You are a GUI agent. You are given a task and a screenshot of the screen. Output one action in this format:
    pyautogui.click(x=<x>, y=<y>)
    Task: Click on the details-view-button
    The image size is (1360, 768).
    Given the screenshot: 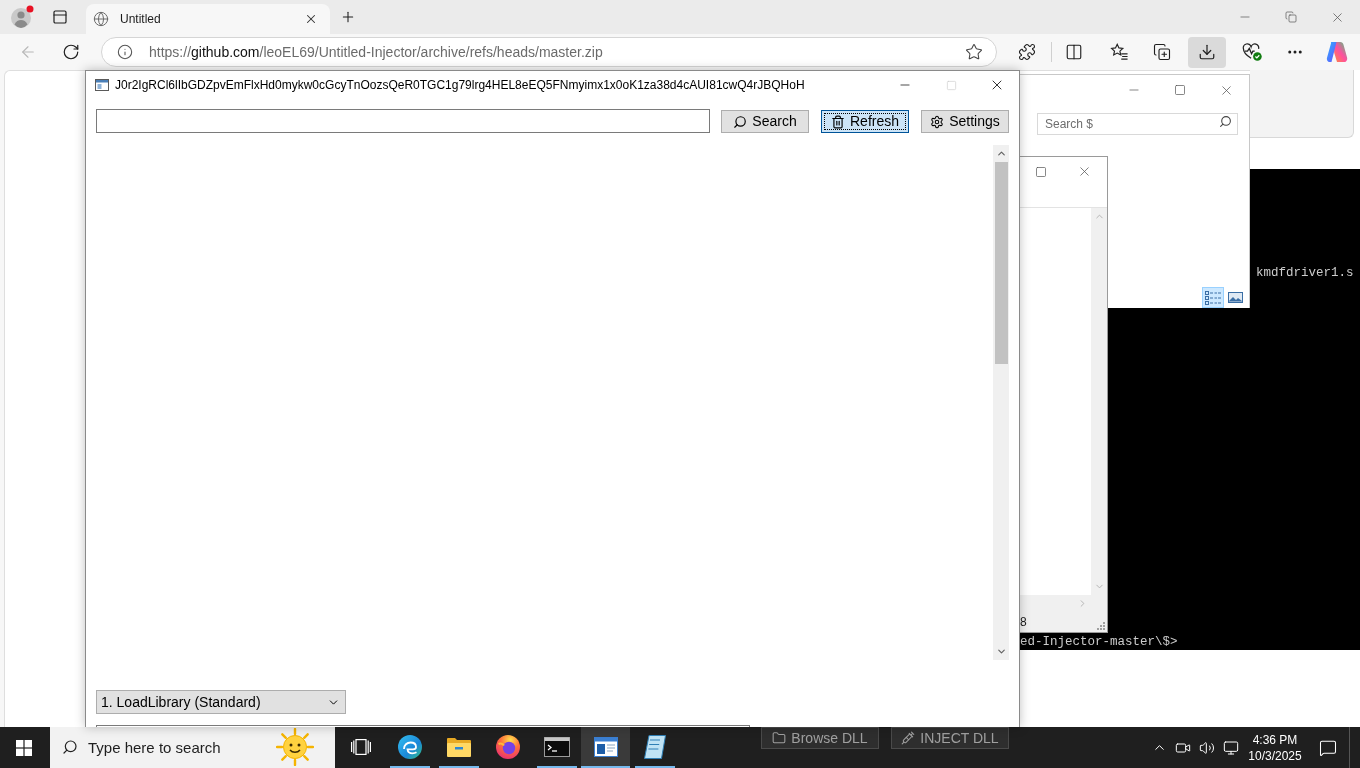 What is the action you would take?
    pyautogui.click(x=1213, y=297)
    